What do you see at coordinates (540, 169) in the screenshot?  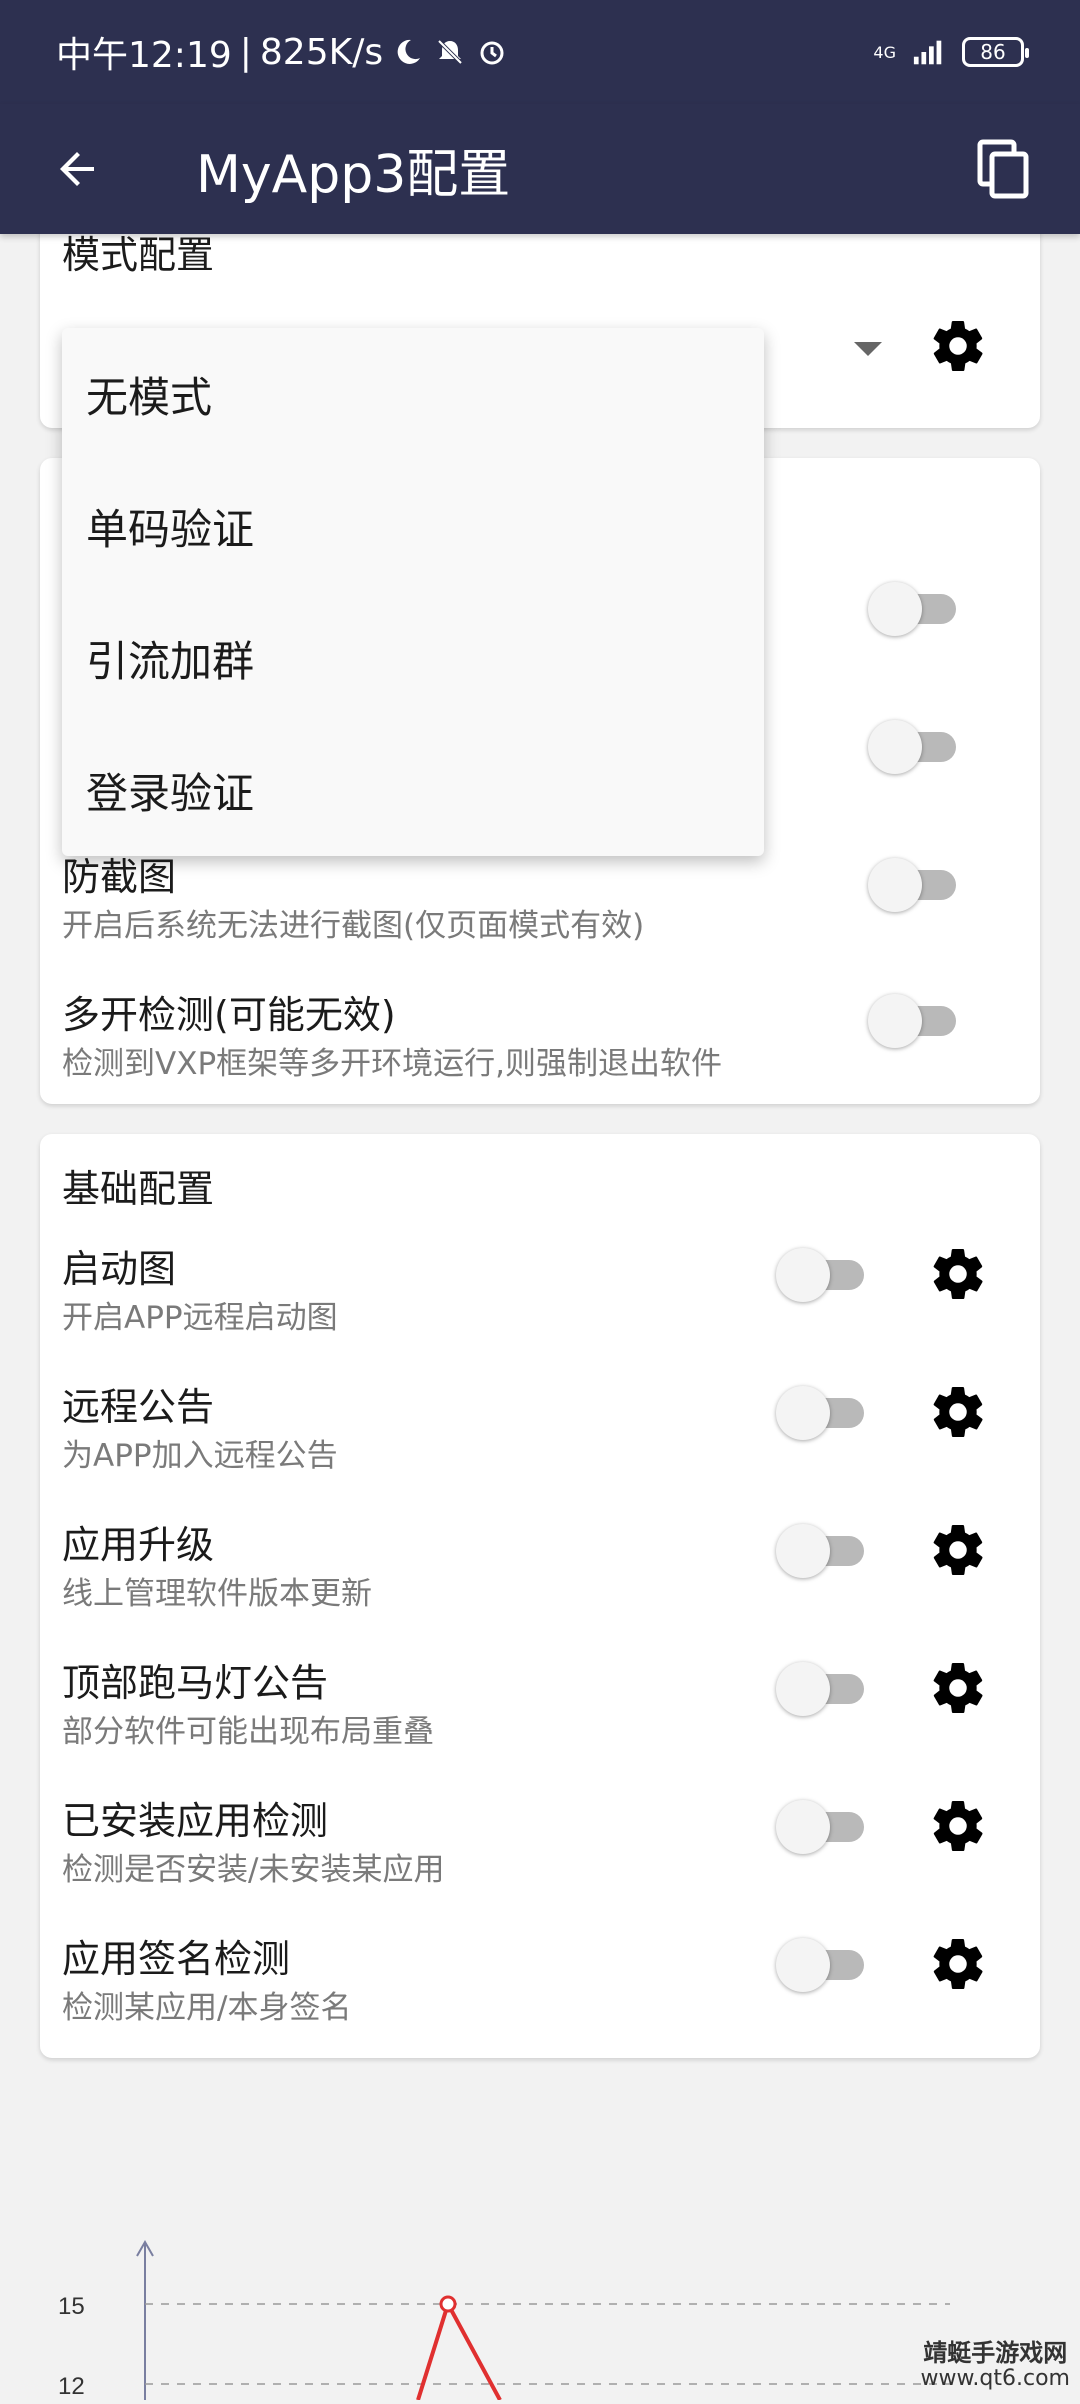 I see `app-bar: MyApp3配置` at bounding box center [540, 169].